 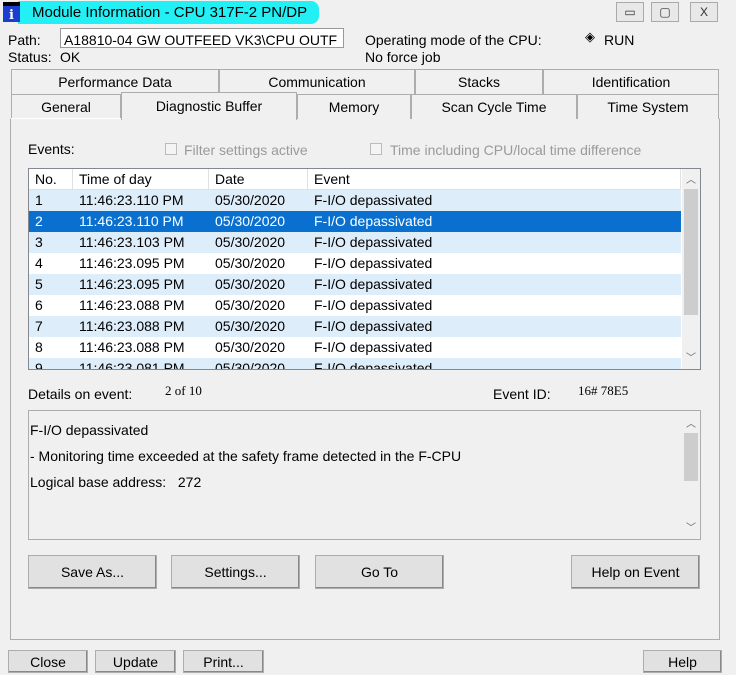 I want to click on cell-no: 2, so click(x=39, y=221).